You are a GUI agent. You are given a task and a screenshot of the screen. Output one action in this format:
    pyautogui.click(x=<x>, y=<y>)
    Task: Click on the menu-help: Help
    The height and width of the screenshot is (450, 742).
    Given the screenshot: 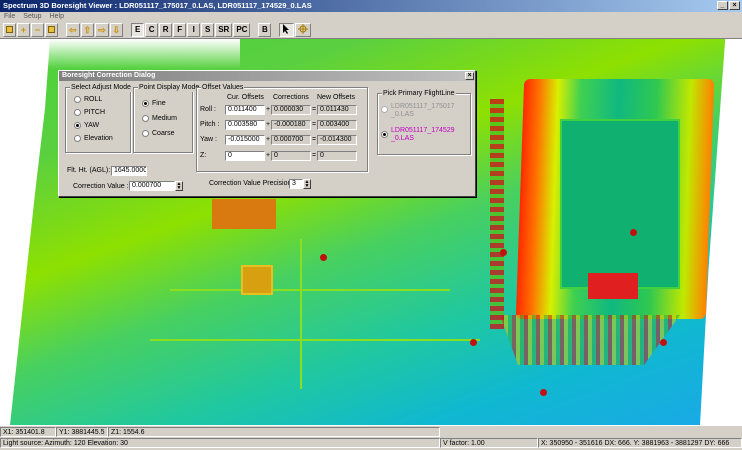 What is the action you would take?
    pyautogui.click(x=57, y=17)
    